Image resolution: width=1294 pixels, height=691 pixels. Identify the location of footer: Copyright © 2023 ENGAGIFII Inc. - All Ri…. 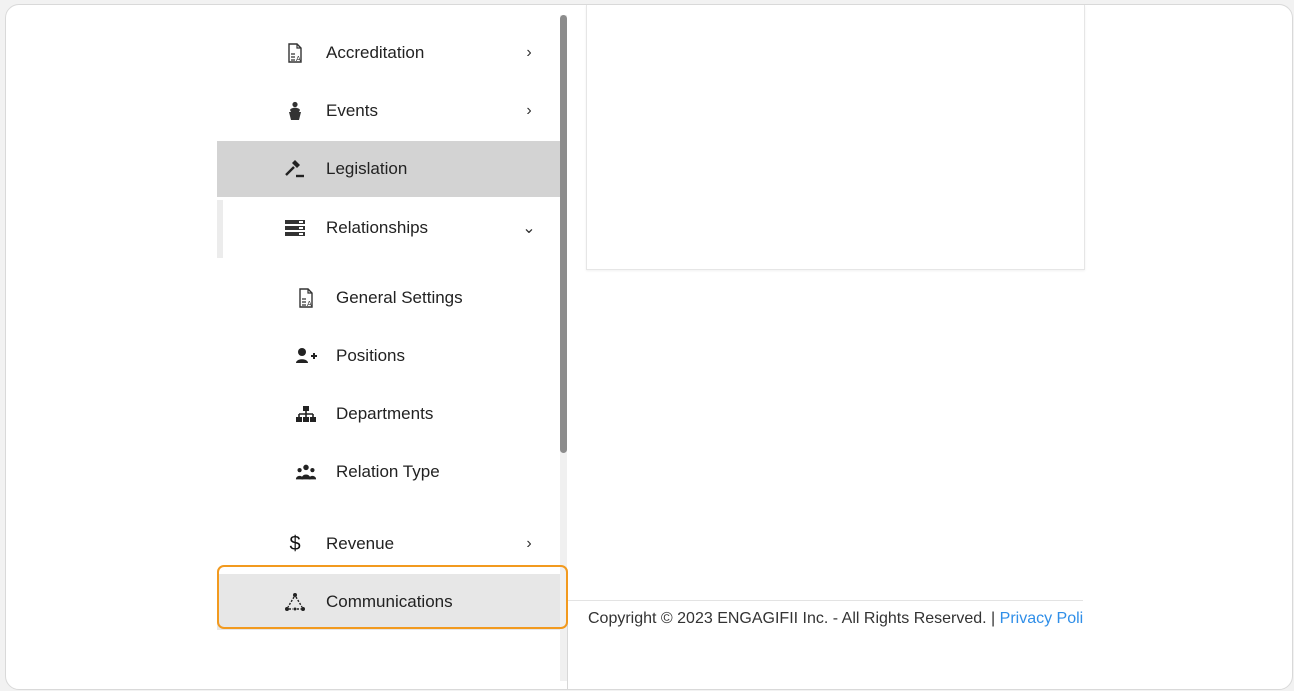
(835, 622).